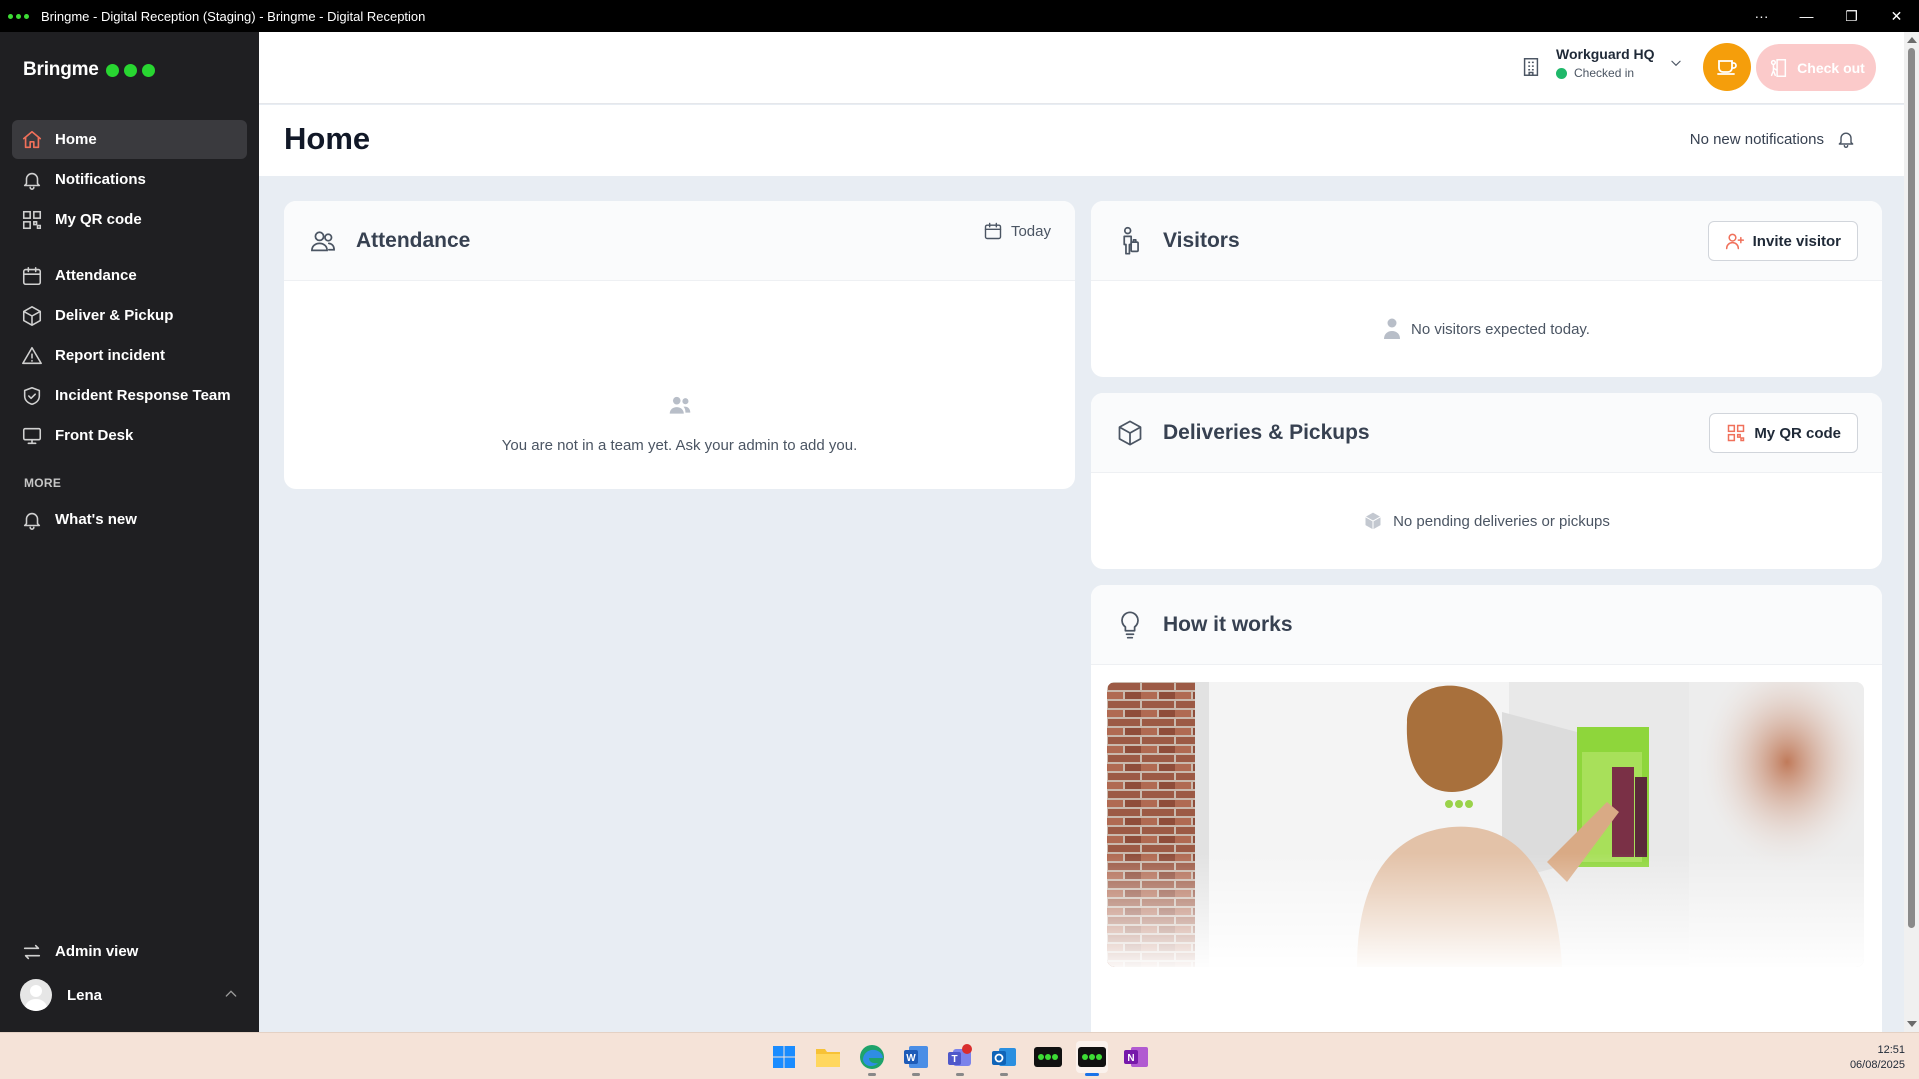 The width and height of the screenshot is (1919, 1079). I want to click on admin-view-label: Admin view, so click(97, 951).